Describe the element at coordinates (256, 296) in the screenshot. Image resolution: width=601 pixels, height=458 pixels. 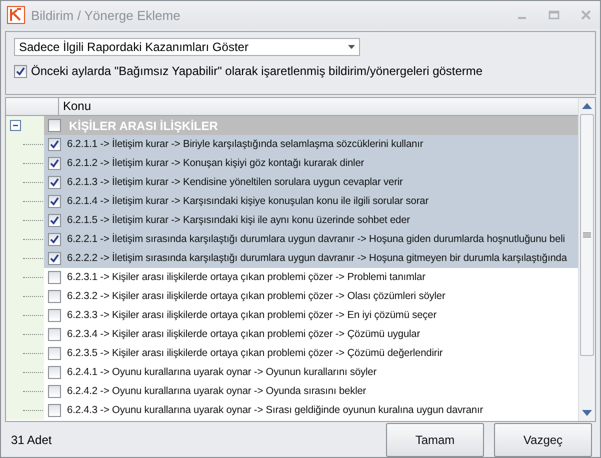
I see `row-label: 6.2.3.2 -> Kişiler arası ilişkilerde ortaya çıkan problemi çözer -> Olası çözümleri söyler` at that location.